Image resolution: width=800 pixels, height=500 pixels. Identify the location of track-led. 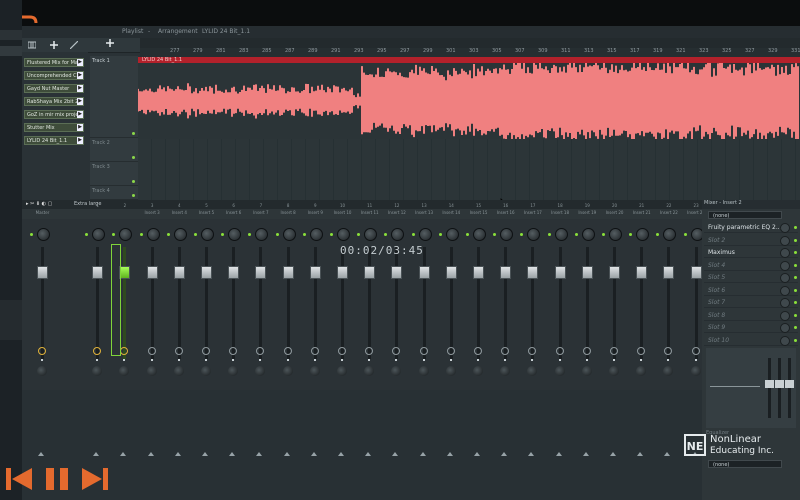
(133, 181).